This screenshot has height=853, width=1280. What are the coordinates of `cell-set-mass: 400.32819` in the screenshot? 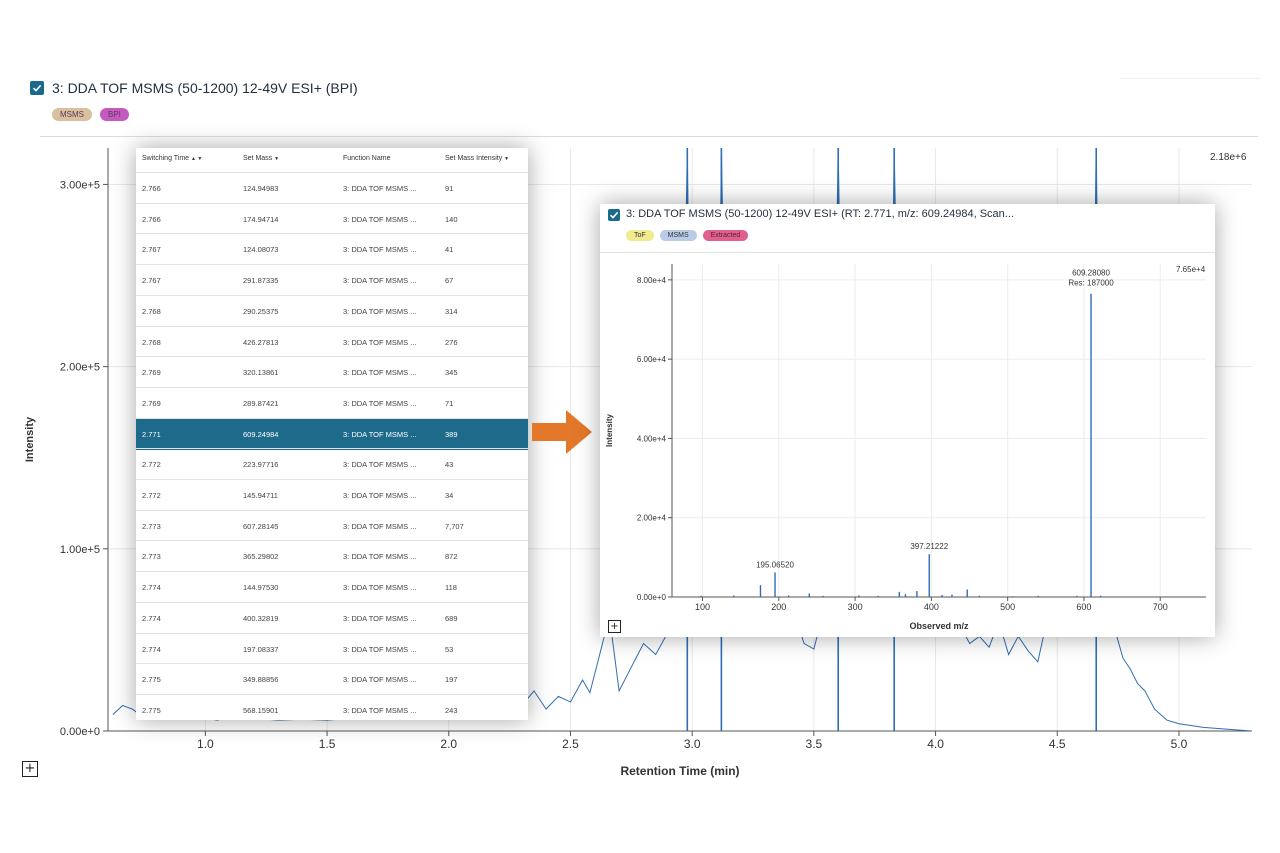 It's located at (261, 618).